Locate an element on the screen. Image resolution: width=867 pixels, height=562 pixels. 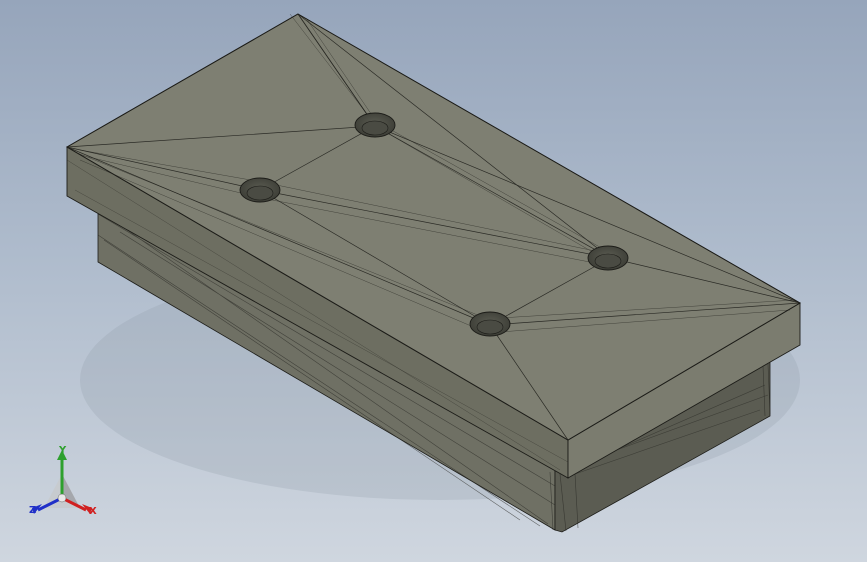
hole-right is located at coordinates (608, 258).